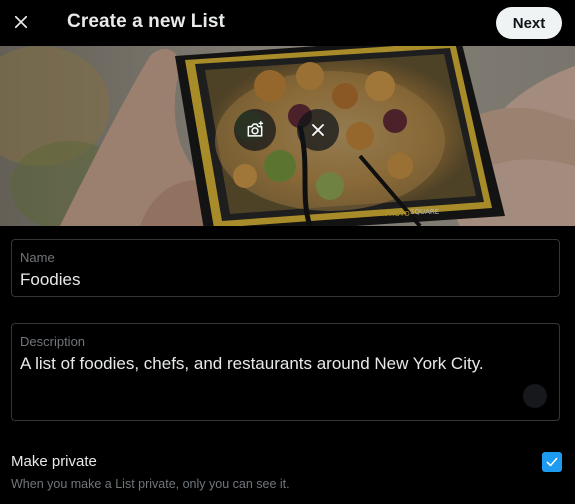 The image size is (575, 504). I want to click on remove-banner-photo-button, so click(318, 130).